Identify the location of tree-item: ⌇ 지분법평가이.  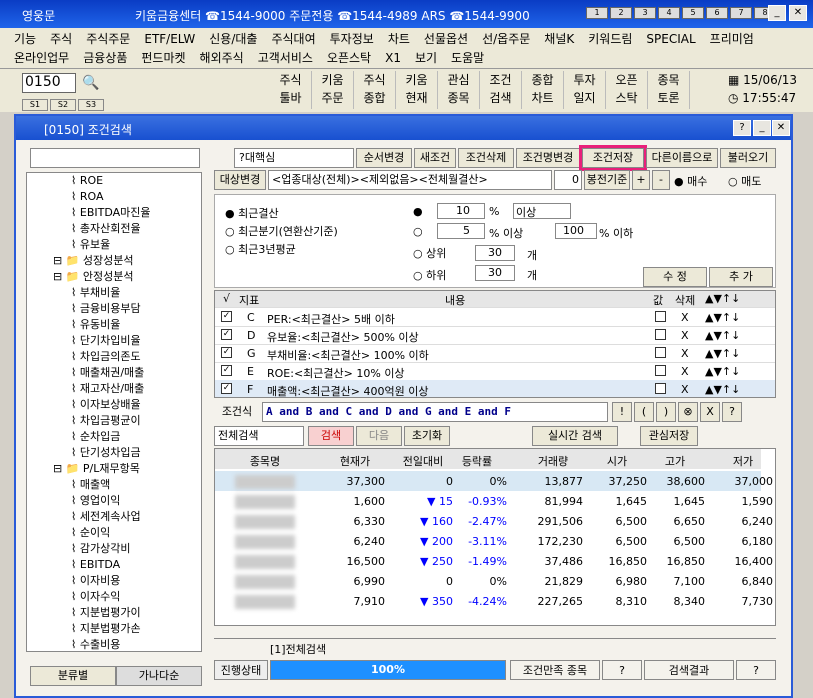
(89, 613).